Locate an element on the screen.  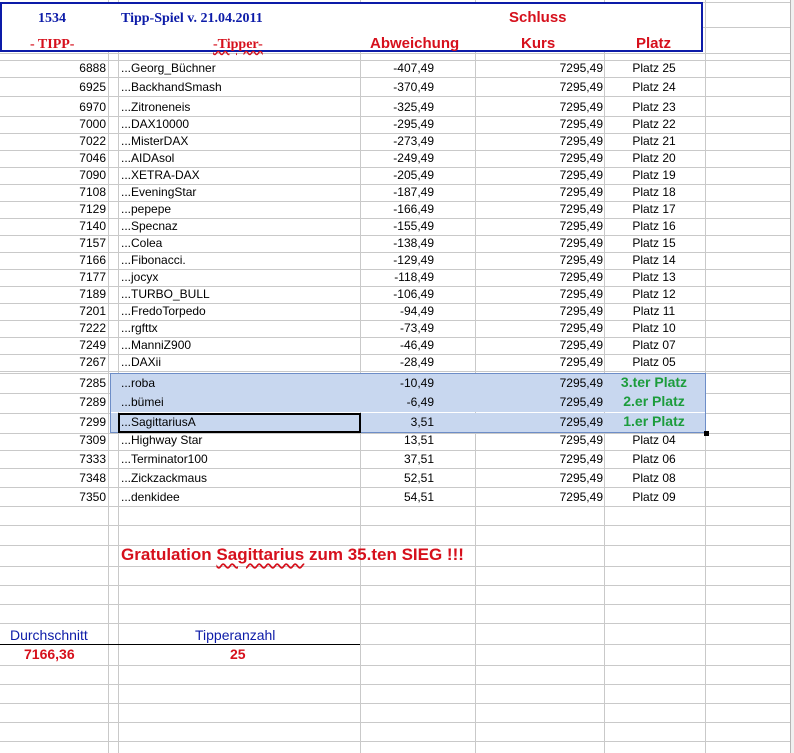
cell-platz: Platz 04 is located at coordinates (654, 440).